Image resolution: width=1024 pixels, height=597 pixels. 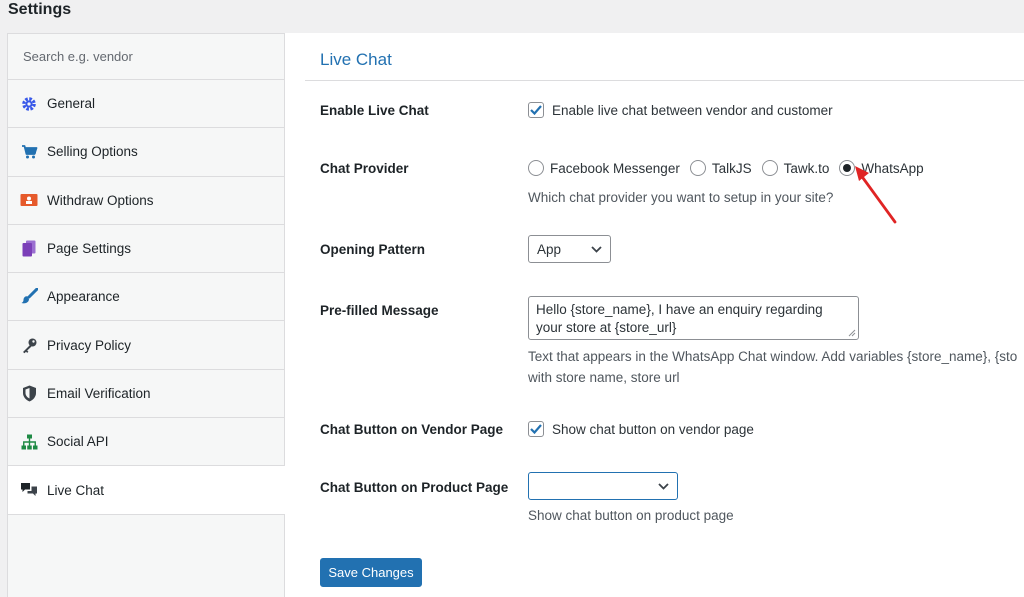 What do you see at coordinates (29, 152) in the screenshot?
I see `cart-icon` at bounding box center [29, 152].